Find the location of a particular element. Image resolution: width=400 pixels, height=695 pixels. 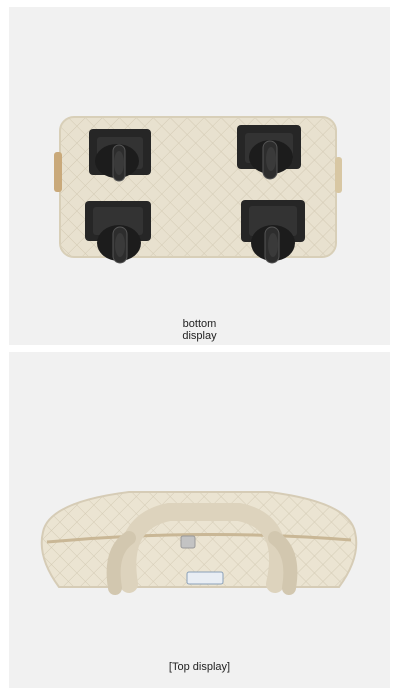

label-tag-icon is located at coordinates (205, 578).